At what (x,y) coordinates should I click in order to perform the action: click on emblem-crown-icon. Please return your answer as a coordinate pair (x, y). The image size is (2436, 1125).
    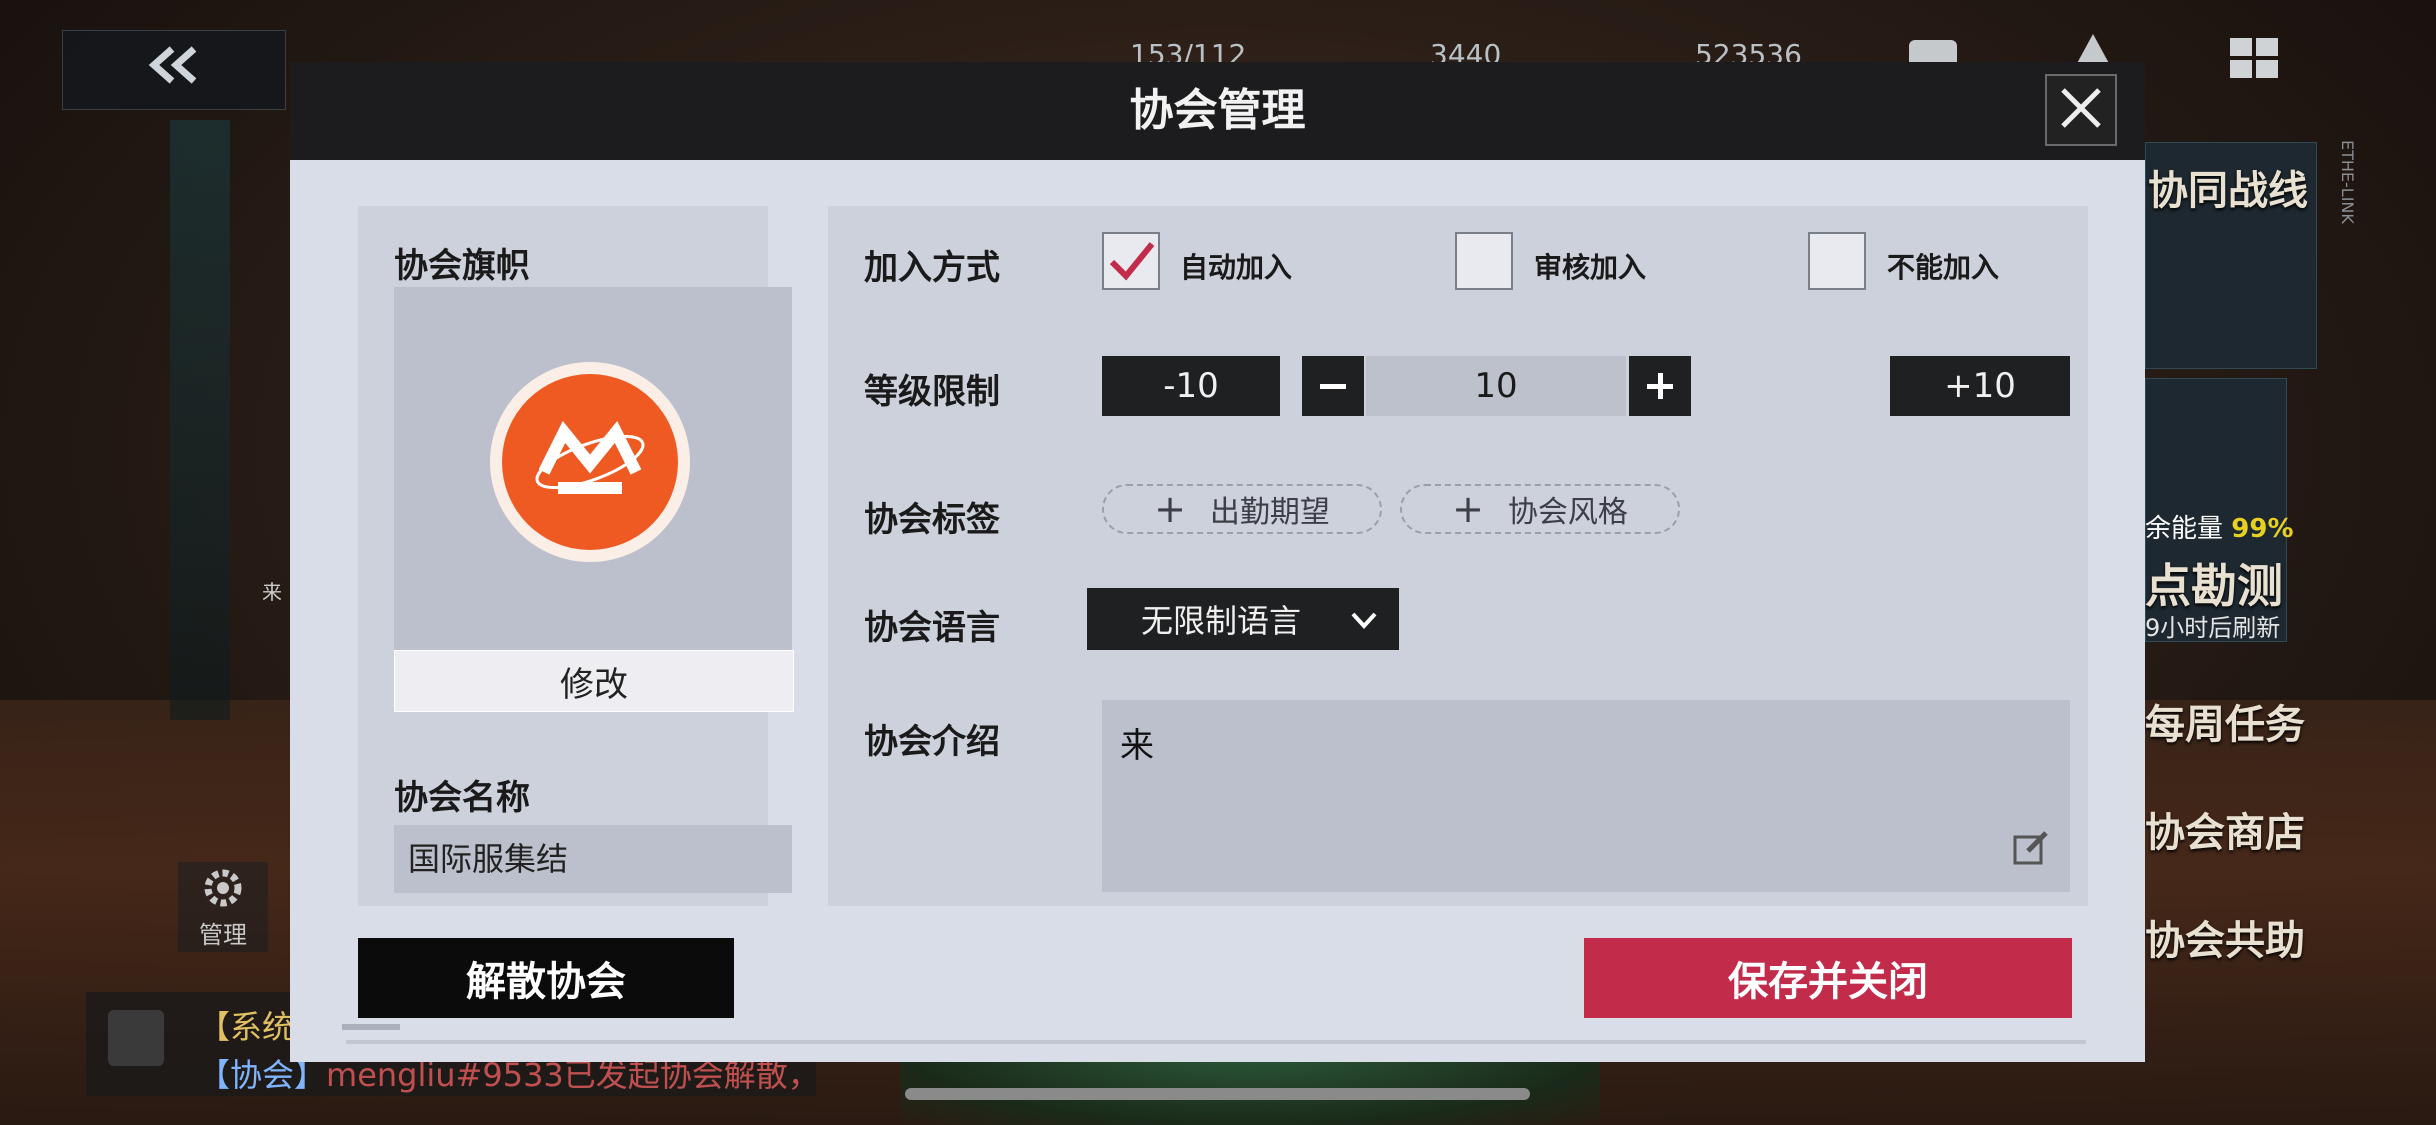
    Looking at the image, I should click on (590, 457).